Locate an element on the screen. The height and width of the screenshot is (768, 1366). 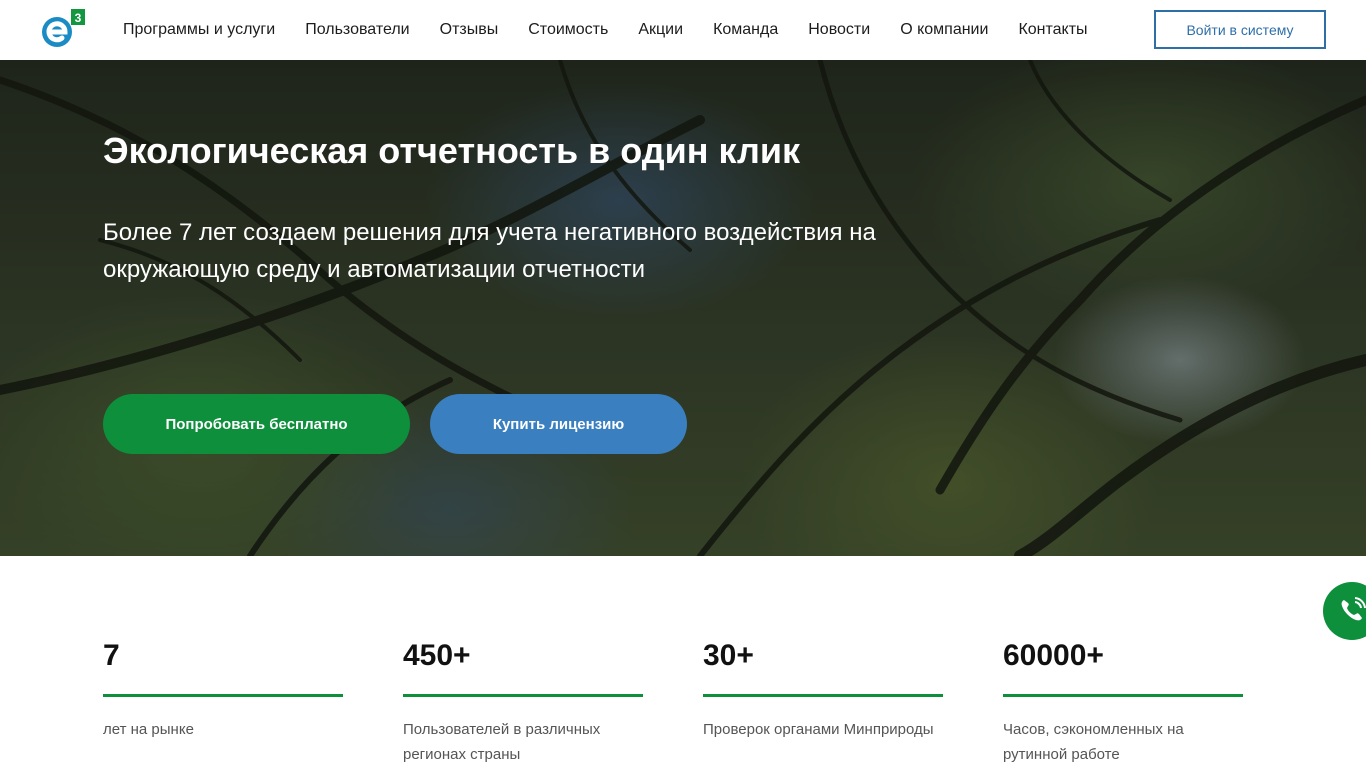
nav-item-contacts: Контакты is located at coordinates (1052, 30).